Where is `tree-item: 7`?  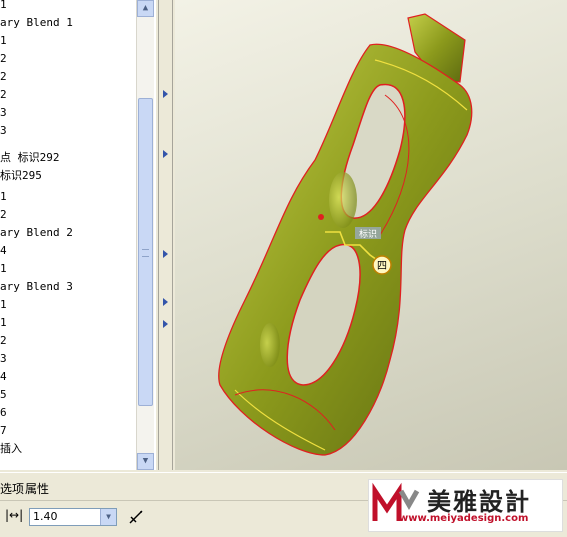
tree-item: 7 is located at coordinates (3, 431).